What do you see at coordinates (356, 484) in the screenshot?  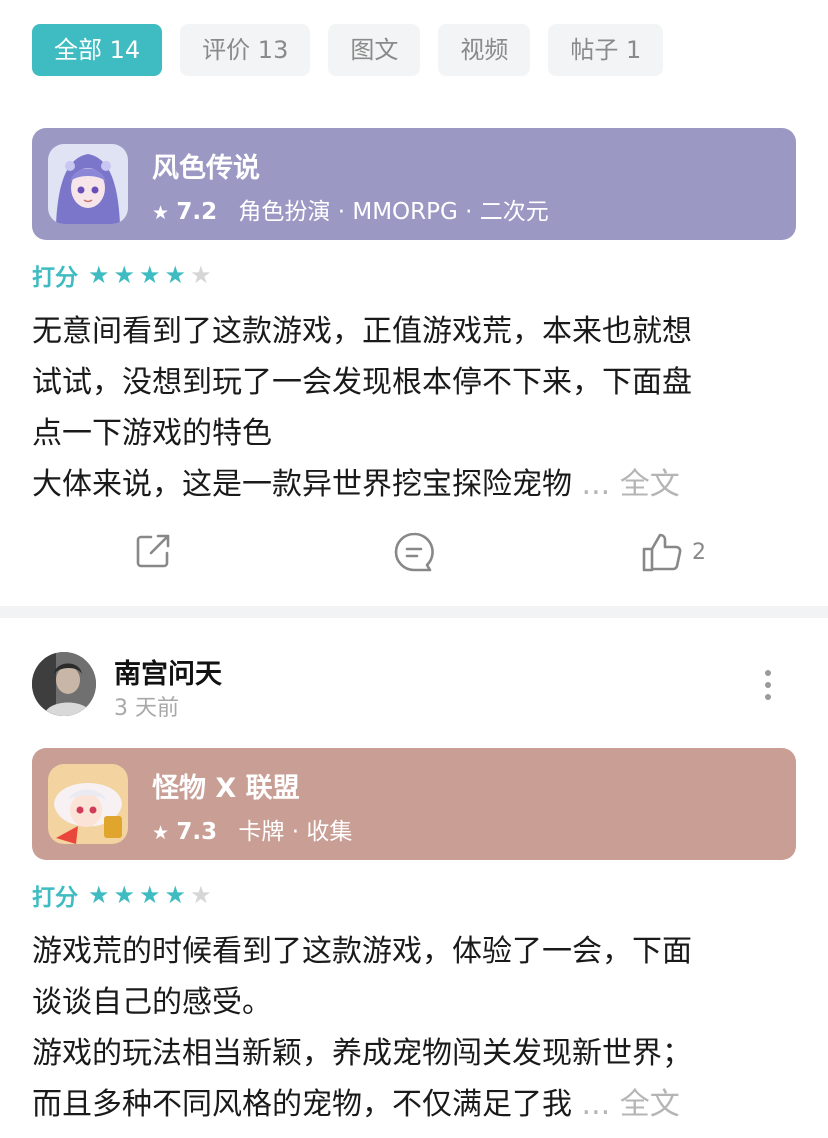 I see `review-line: 大体来说，这是一款异世界挖宝探险宠物 ... 全文` at bounding box center [356, 484].